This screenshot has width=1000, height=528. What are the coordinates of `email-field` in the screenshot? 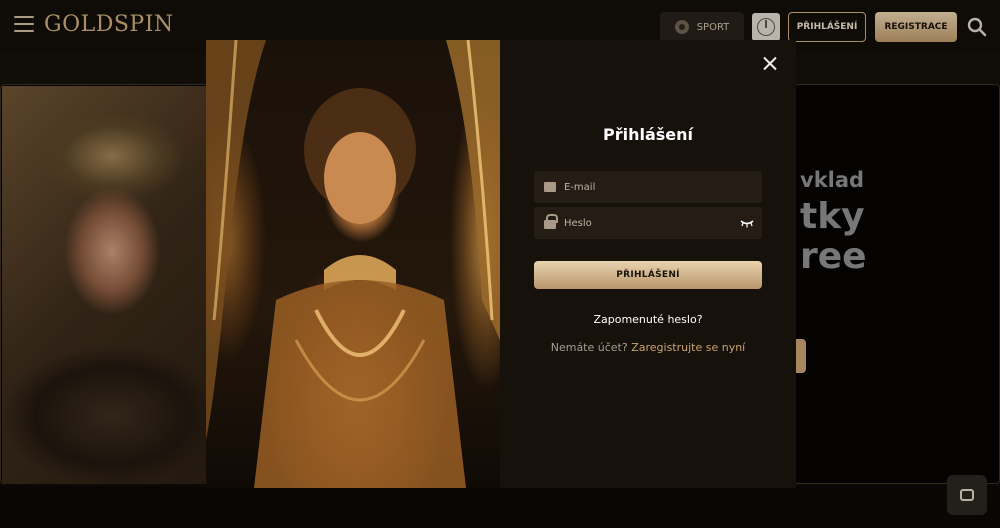 It's located at (648, 187).